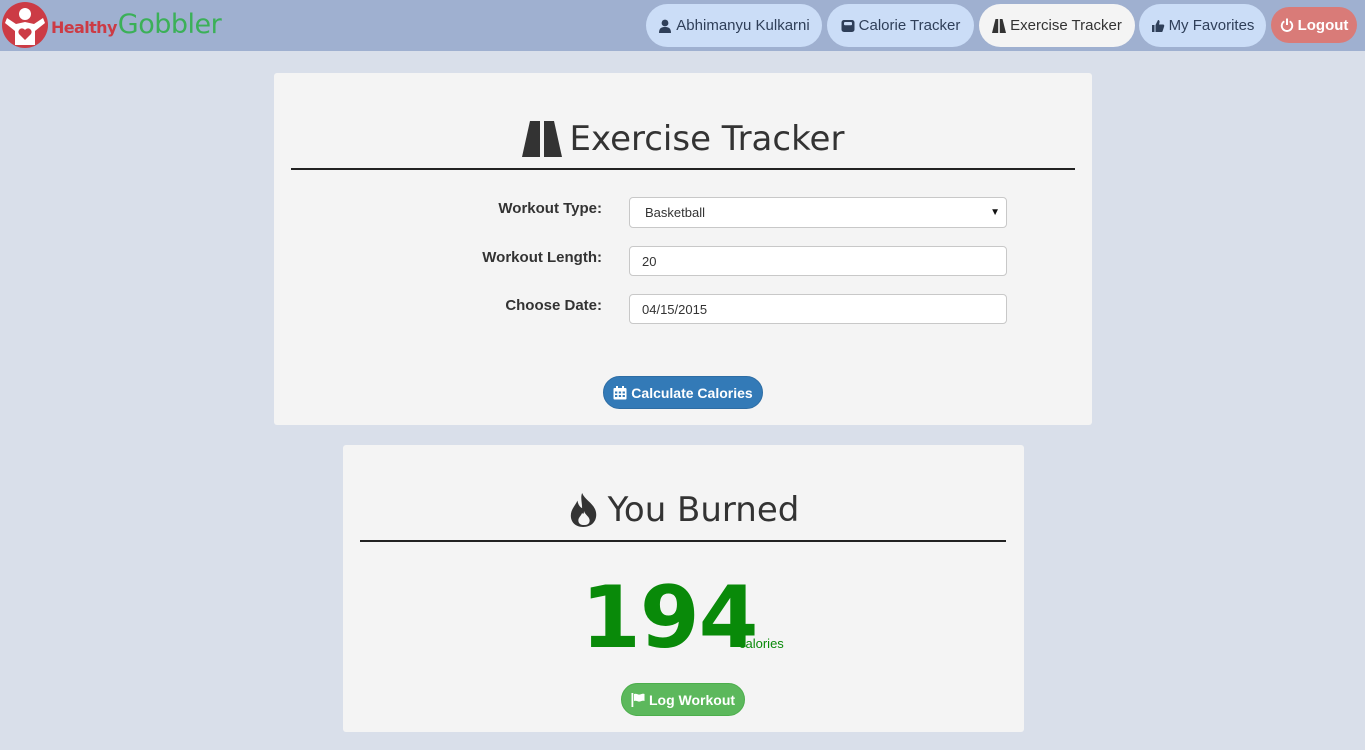 This screenshot has width=1365, height=750. I want to click on logout-label: Logout, so click(1323, 25).